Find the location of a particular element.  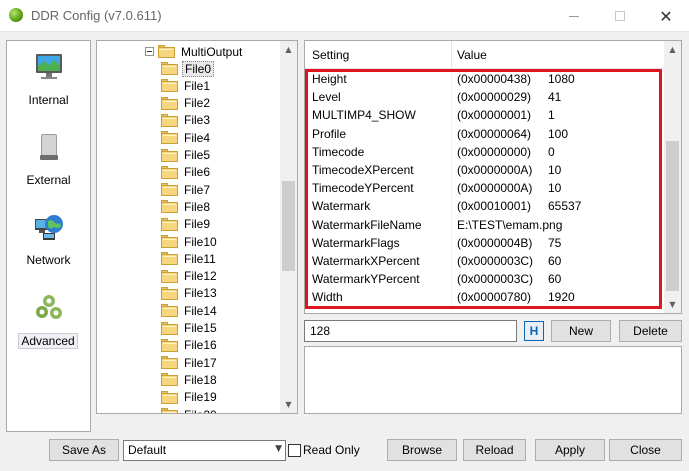

tree-scroll-thumb is located at coordinates (288, 226).